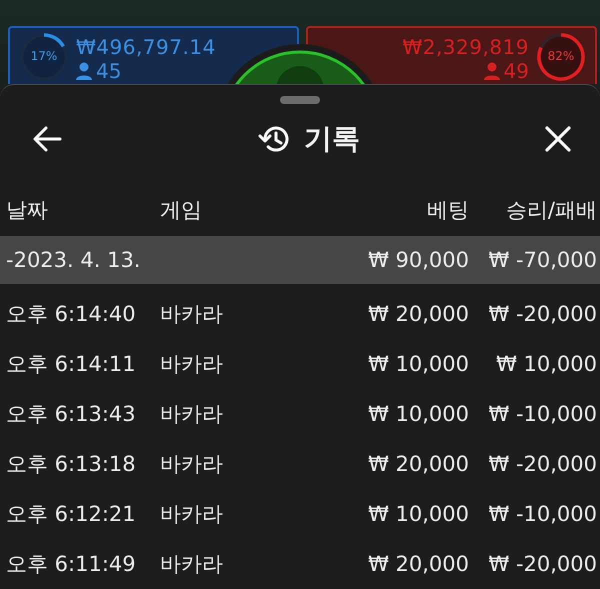  What do you see at coordinates (27, 210) in the screenshot?
I see `column-header: 날짜` at bounding box center [27, 210].